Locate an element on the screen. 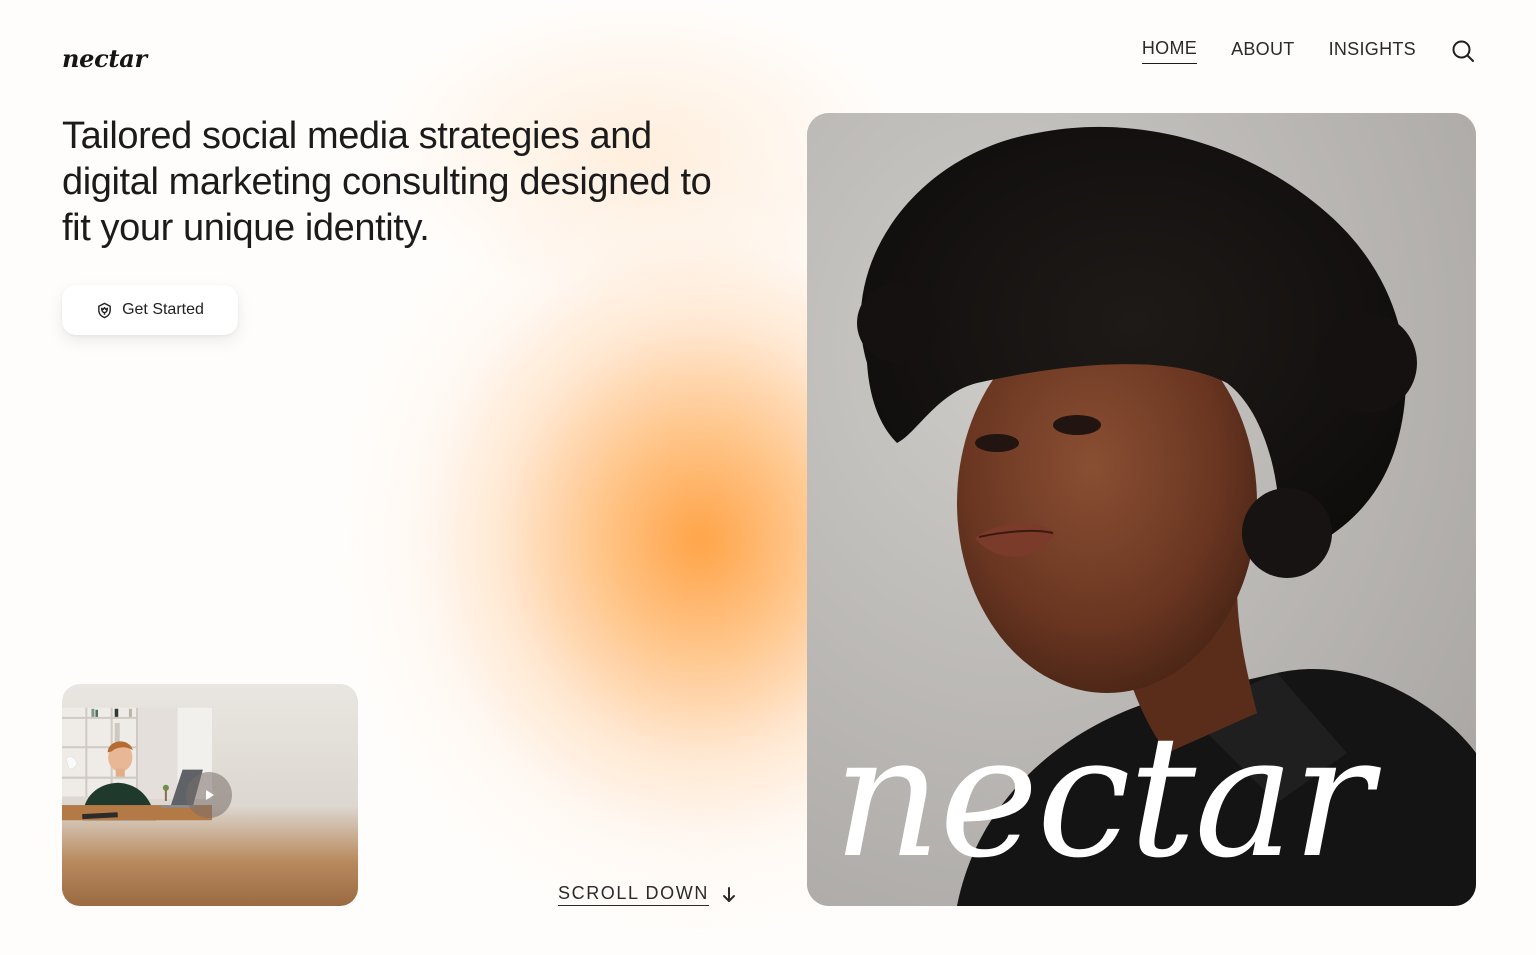 The height and width of the screenshot is (955, 1536). video-thumbnail is located at coordinates (210, 795).